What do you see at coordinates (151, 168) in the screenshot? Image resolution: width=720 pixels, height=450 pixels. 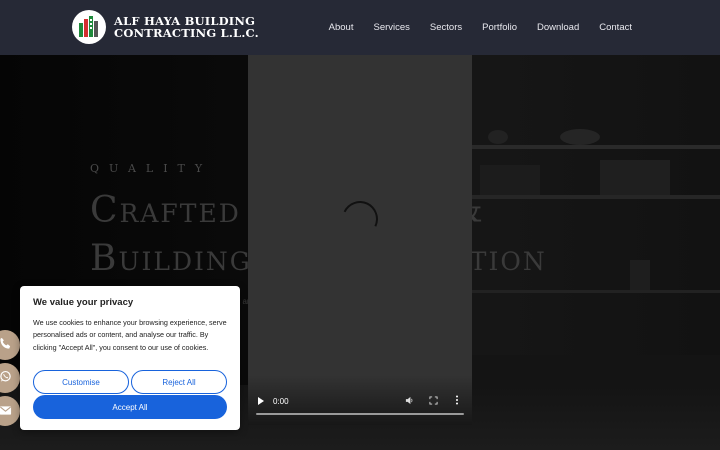 I see `hero-eyebrow: QUALITY` at bounding box center [151, 168].